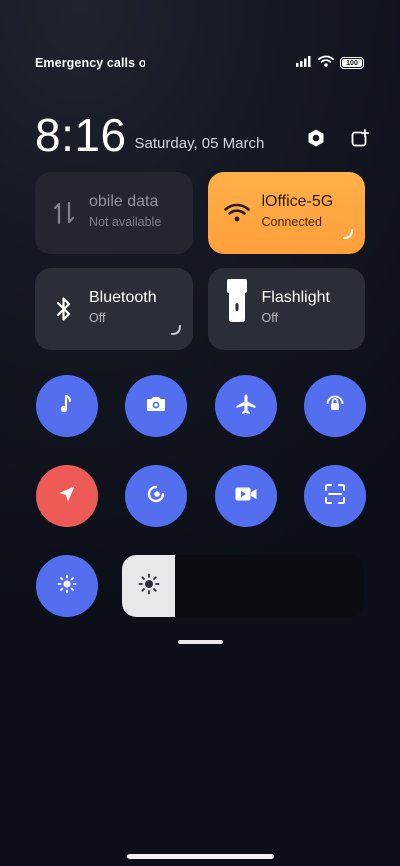  I want to click on home-indicator, so click(200, 856).